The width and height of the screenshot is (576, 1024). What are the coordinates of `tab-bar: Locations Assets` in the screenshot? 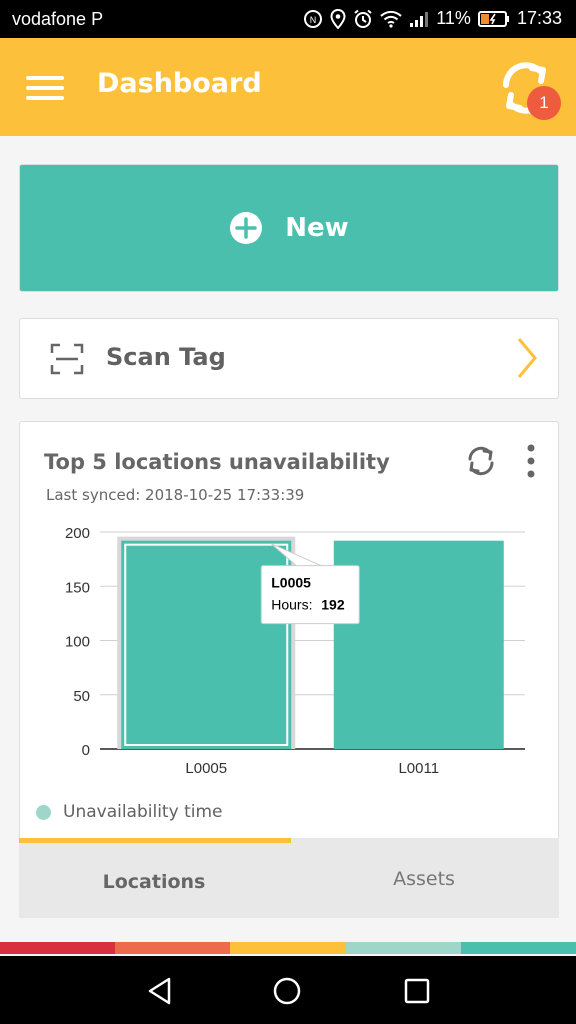 It's located at (289, 878).